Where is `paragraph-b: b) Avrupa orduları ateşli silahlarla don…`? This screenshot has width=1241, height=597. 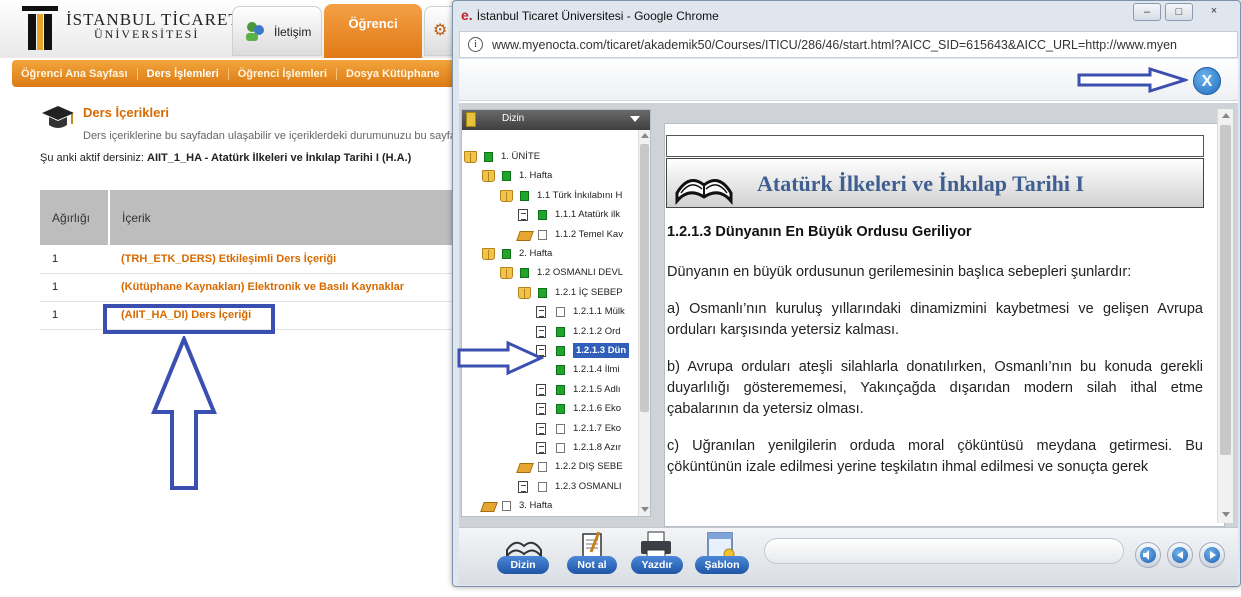 paragraph-b: b) Avrupa orduları ateşli silahlarla don… is located at coordinates (935, 388).